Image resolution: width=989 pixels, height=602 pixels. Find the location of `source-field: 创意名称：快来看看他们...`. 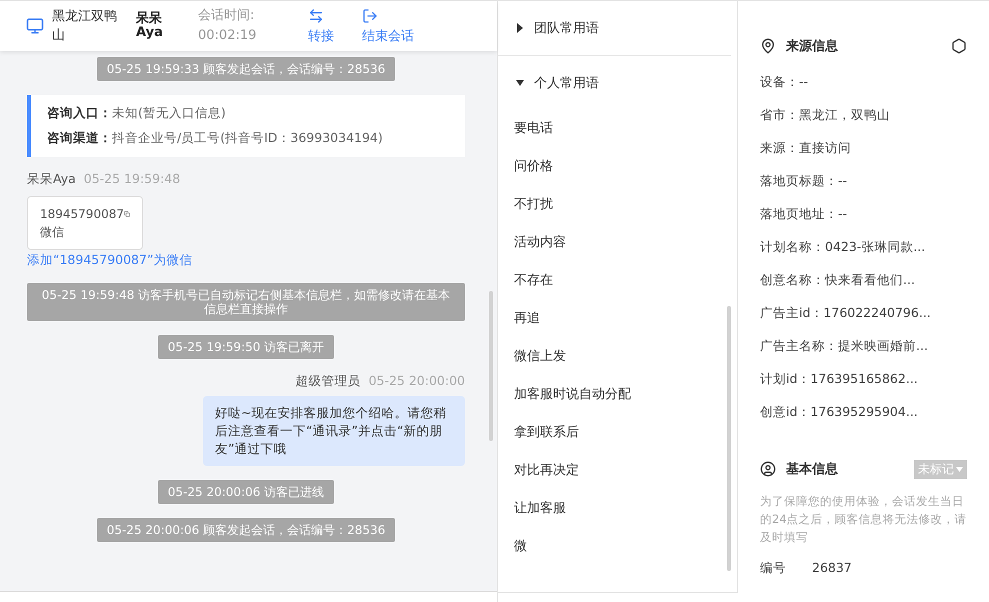

source-field: 创意名称：快来看看他们... is located at coordinates (863, 279).